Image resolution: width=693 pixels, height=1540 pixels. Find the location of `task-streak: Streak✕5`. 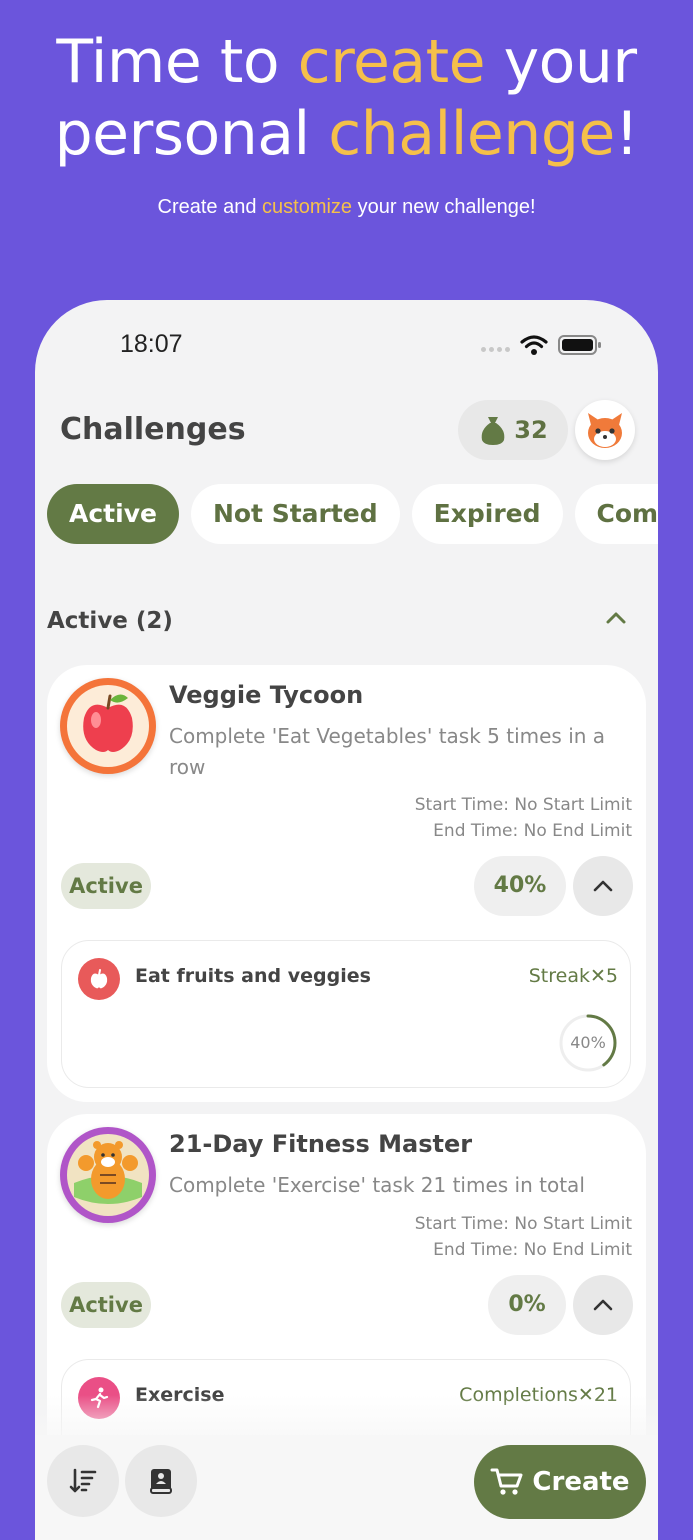

task-streak: Streak✕5 is located at coordinates (573, 976).